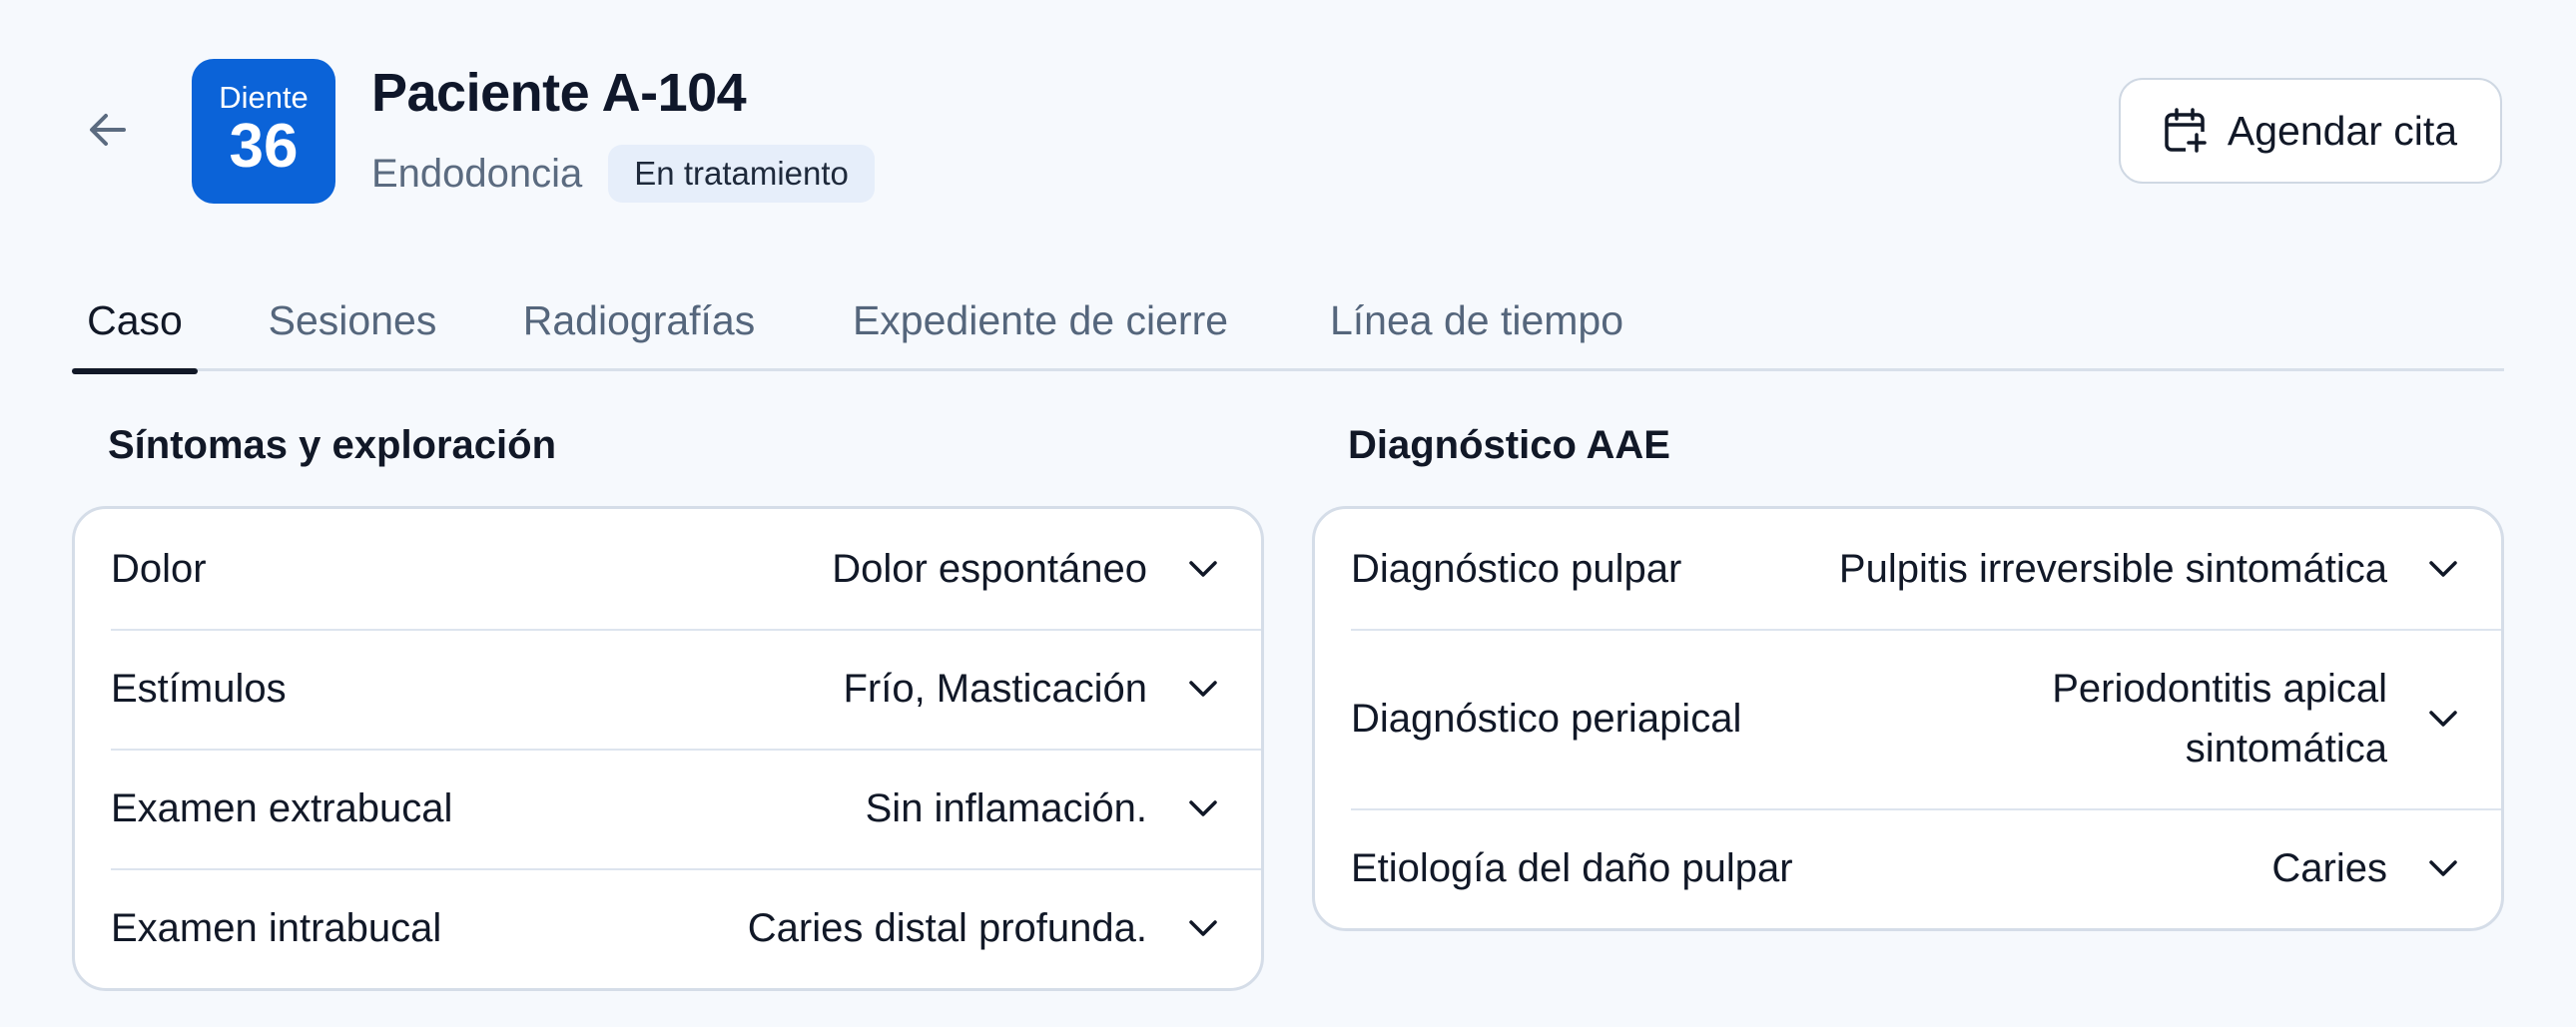 Image resolution: width=2576 pixels, height=1027 pixels. What do you see at coordinates (639, 320) in the screenshot?
I see `tab-radiografias: Radiografías` at bounding box center [639, 320].